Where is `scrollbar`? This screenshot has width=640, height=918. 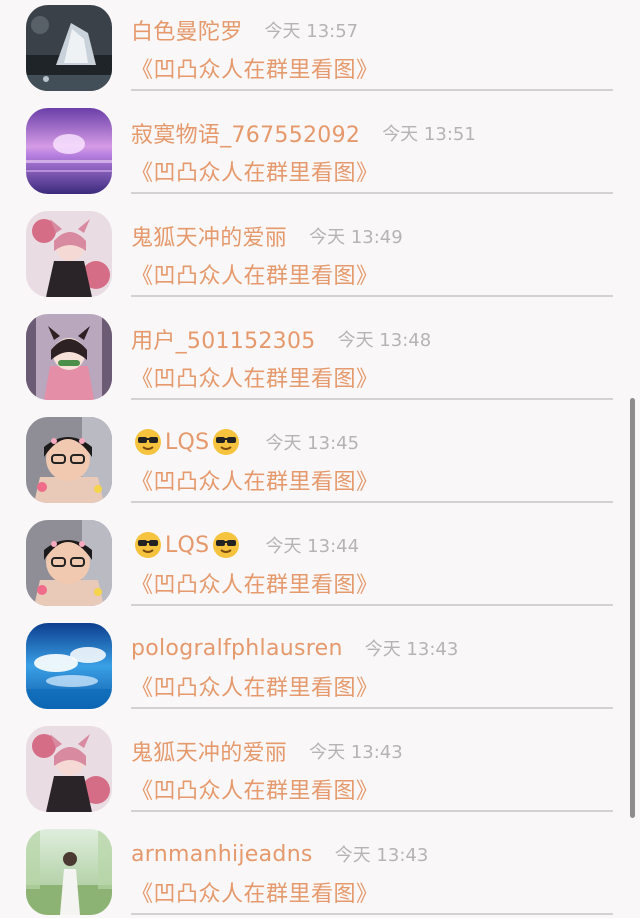
scrollbar is located at coordinates (632, 608).